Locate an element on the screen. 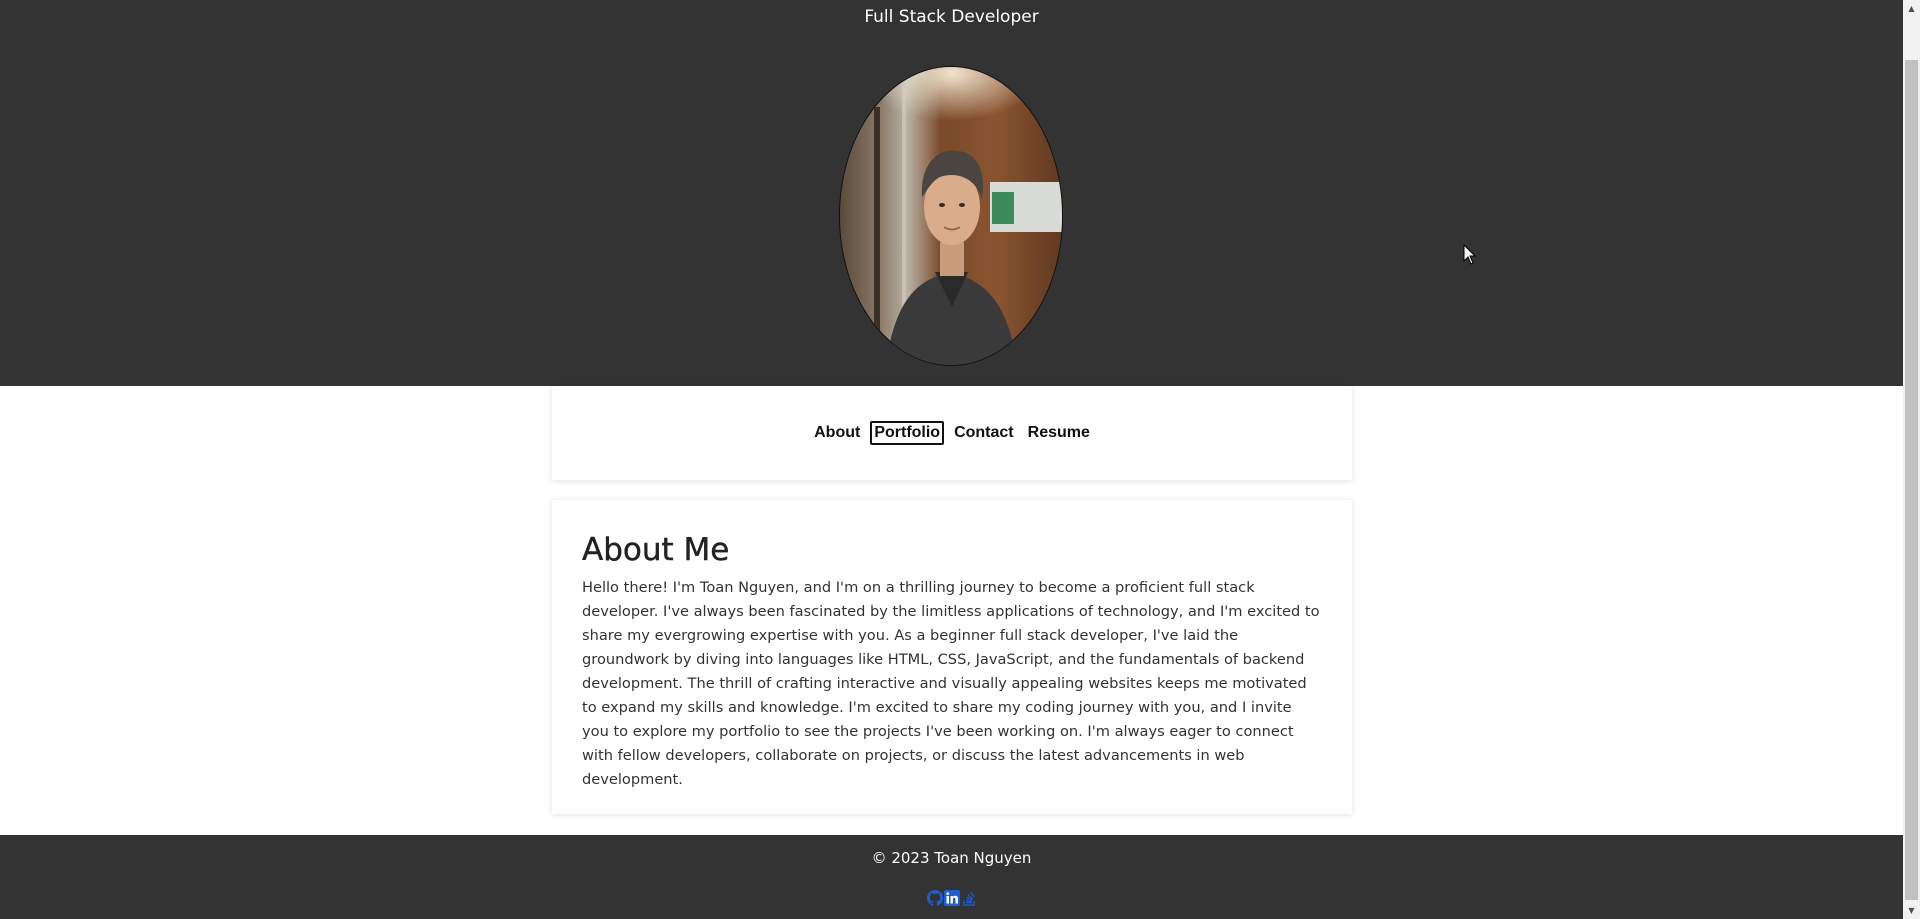  site-footer: © 2023 Toan Nguyen is located at coordinates (951, 877).